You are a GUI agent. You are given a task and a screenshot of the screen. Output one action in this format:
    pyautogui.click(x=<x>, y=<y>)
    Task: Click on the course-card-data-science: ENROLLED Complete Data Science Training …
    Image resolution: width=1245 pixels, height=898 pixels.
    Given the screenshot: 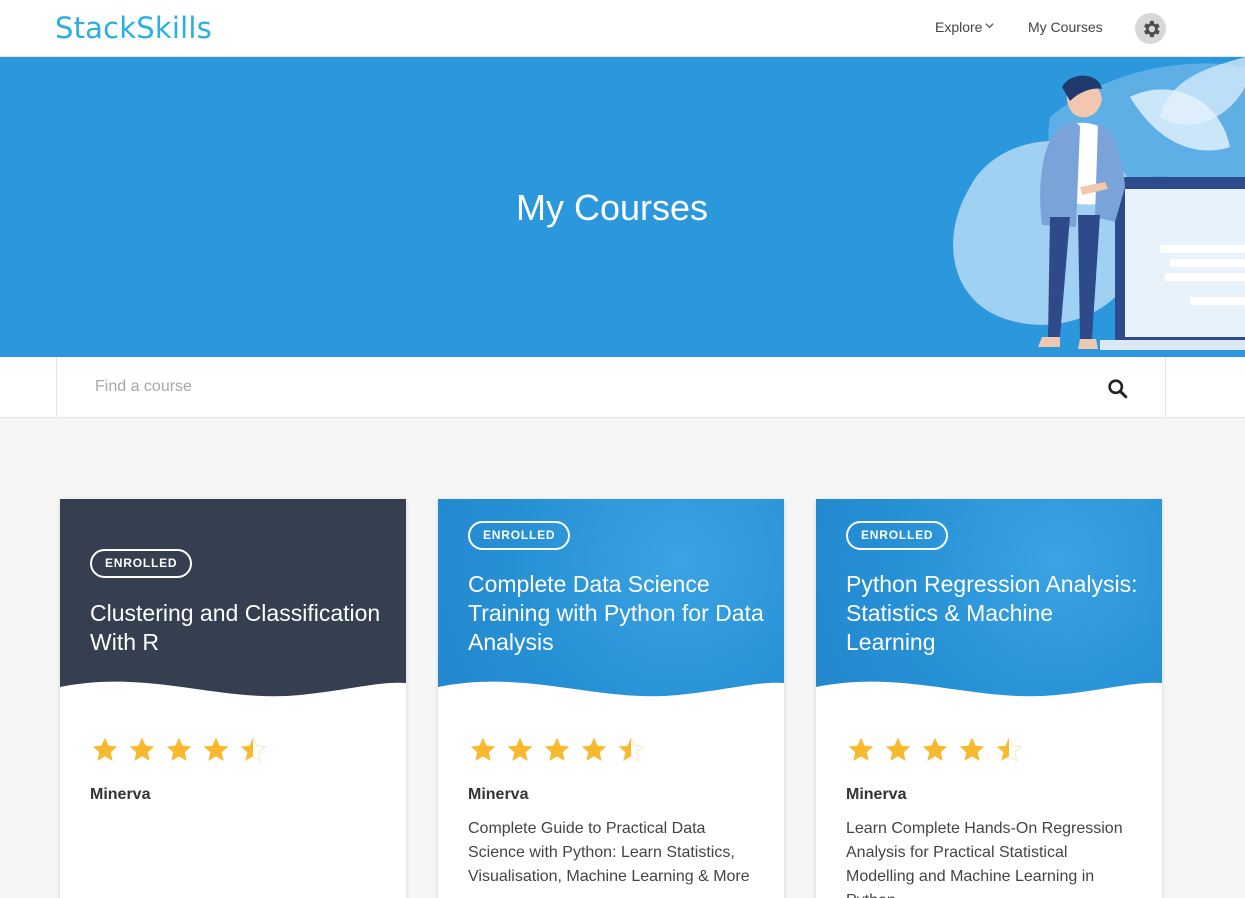 What is the action you would take?
    pyautogui.click(x=611, y=698)
    